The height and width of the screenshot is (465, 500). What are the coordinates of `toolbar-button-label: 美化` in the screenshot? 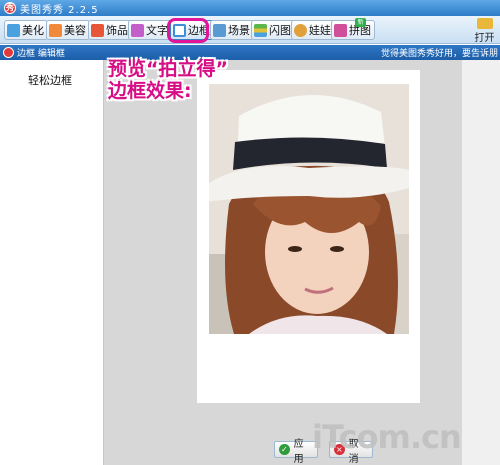 It's located at (33, 30).